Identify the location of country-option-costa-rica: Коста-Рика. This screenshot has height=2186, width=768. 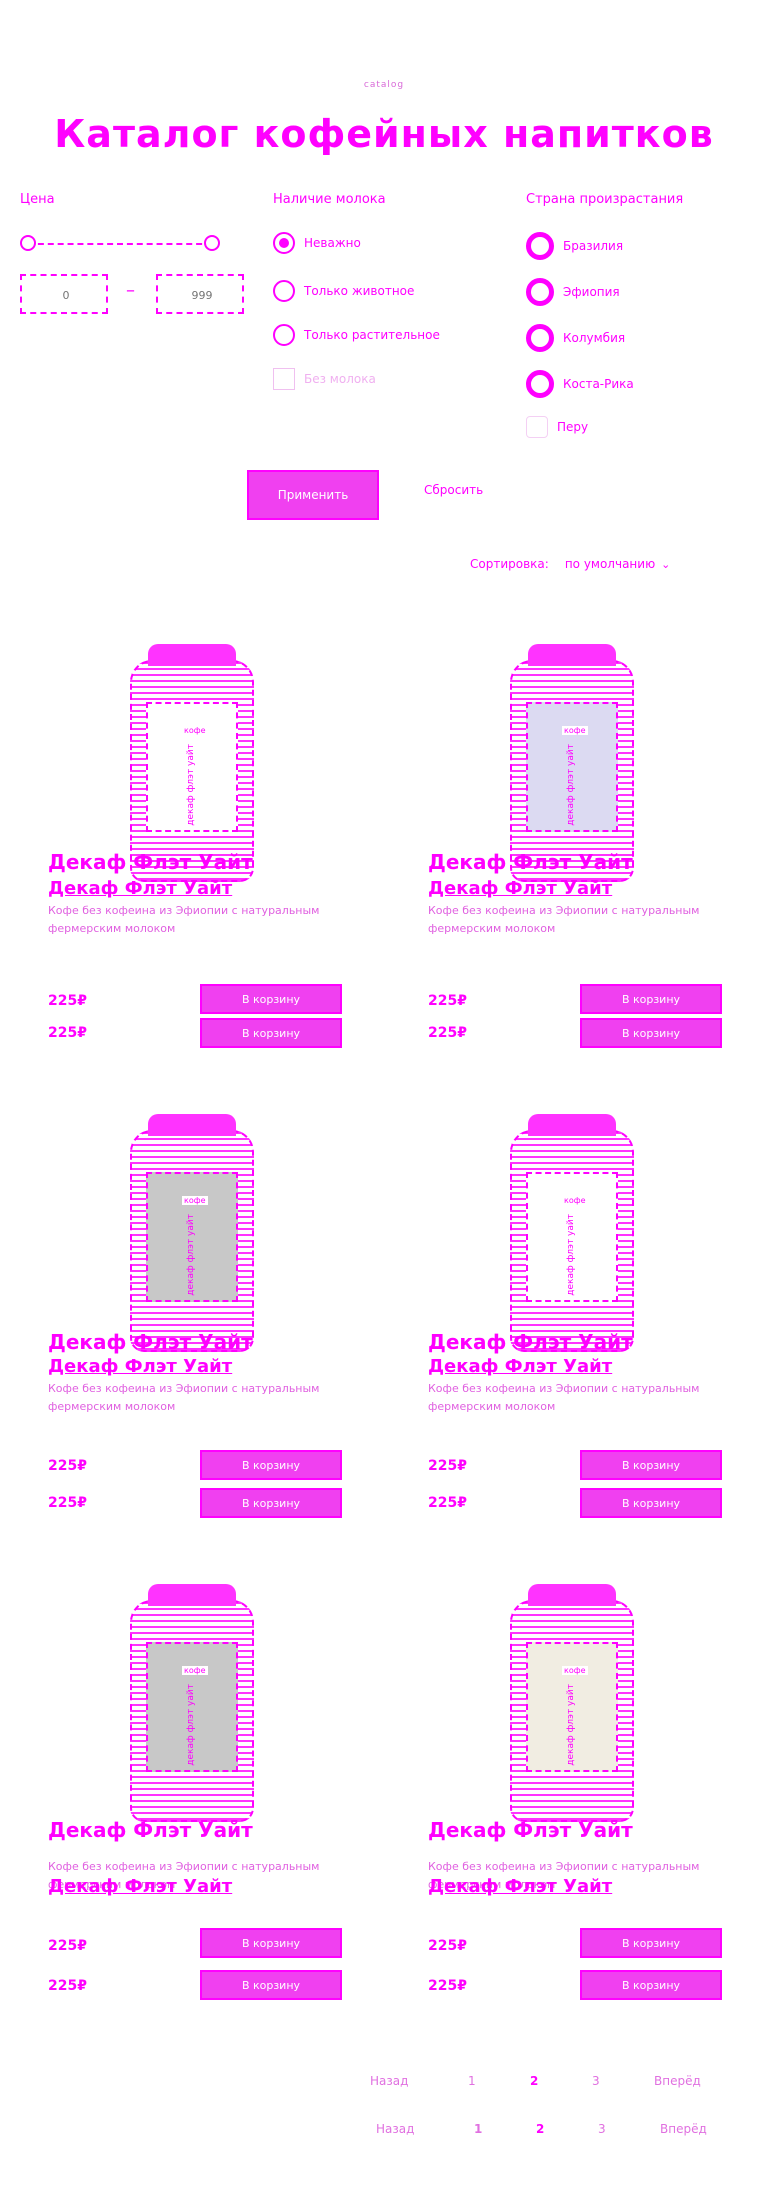
(580, 384).